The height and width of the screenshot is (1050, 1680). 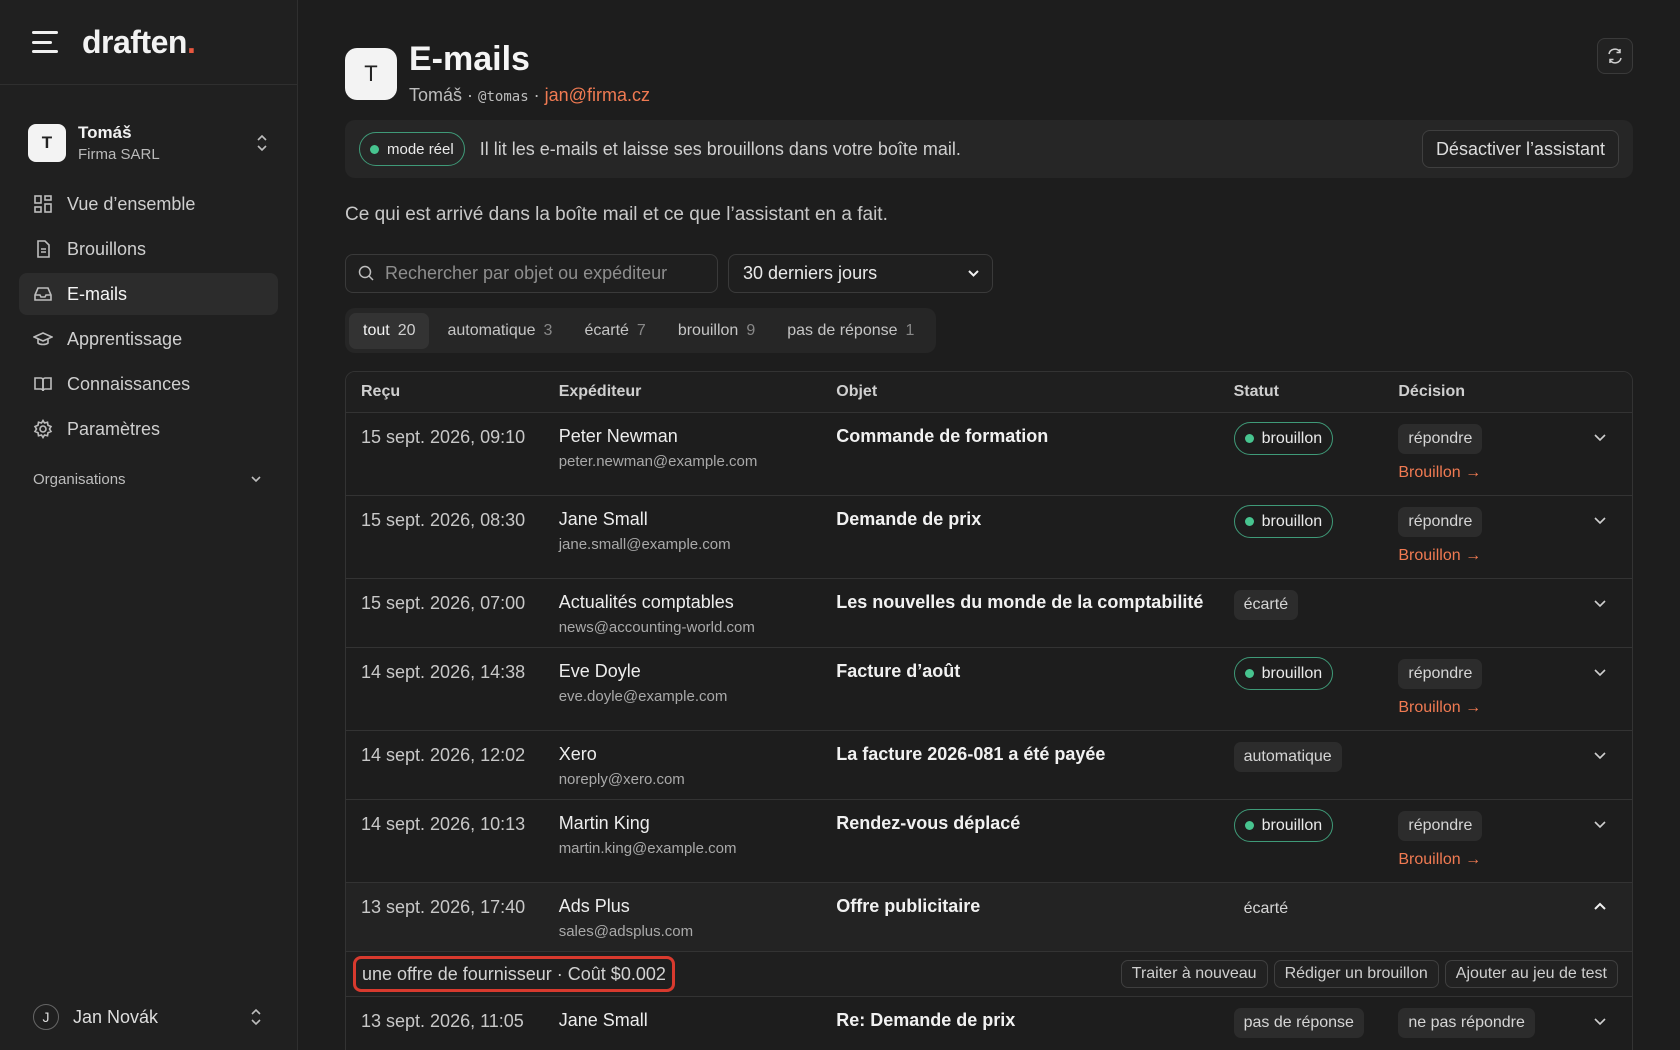 What do you see at coordinates (148, 1017) in the screenshot?
I see `user-menu: J Jan Novák` at bounding box center [148, 1017].